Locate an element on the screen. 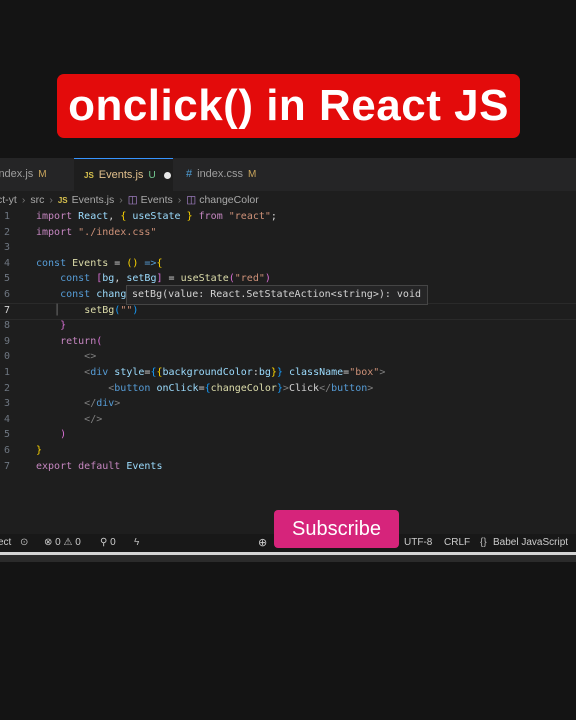 This screenshot has height=720, width=576. code-line: 5 ) is located at coordinates (288, 435).